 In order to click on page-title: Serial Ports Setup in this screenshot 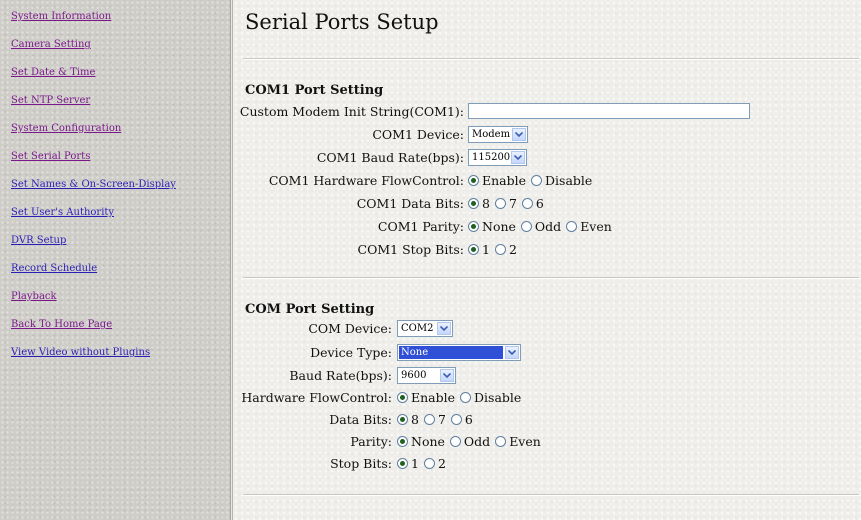, I will do `click(342, 22)`.